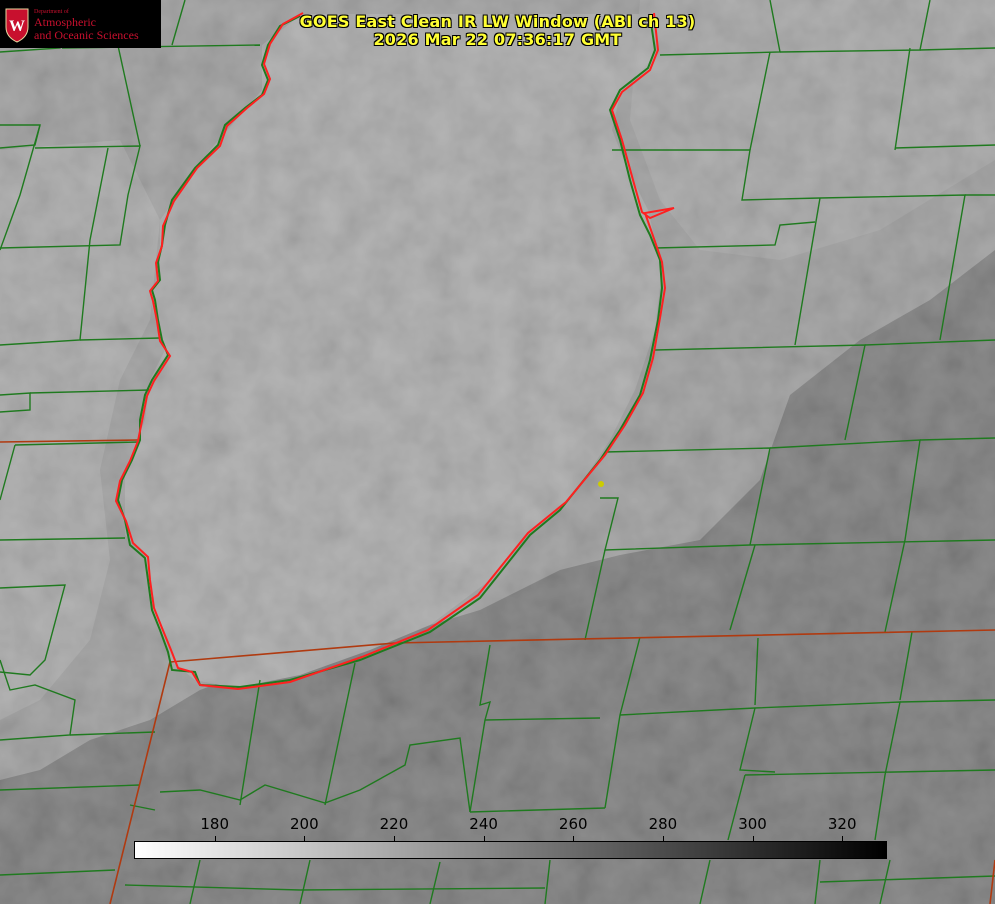 The height and width of the screenshot is (904, 995). What do you see at coordinates (663, 824) in the screenshot?
I see `colorbar-tick-label: 280` at bounding box center [663, 824].